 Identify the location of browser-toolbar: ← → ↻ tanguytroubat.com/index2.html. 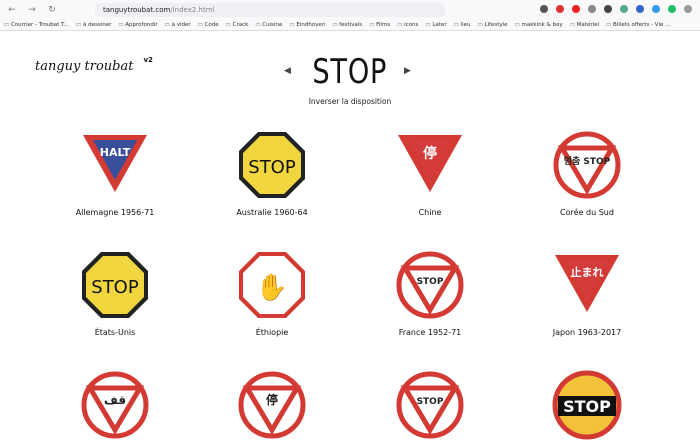
(350, 10).